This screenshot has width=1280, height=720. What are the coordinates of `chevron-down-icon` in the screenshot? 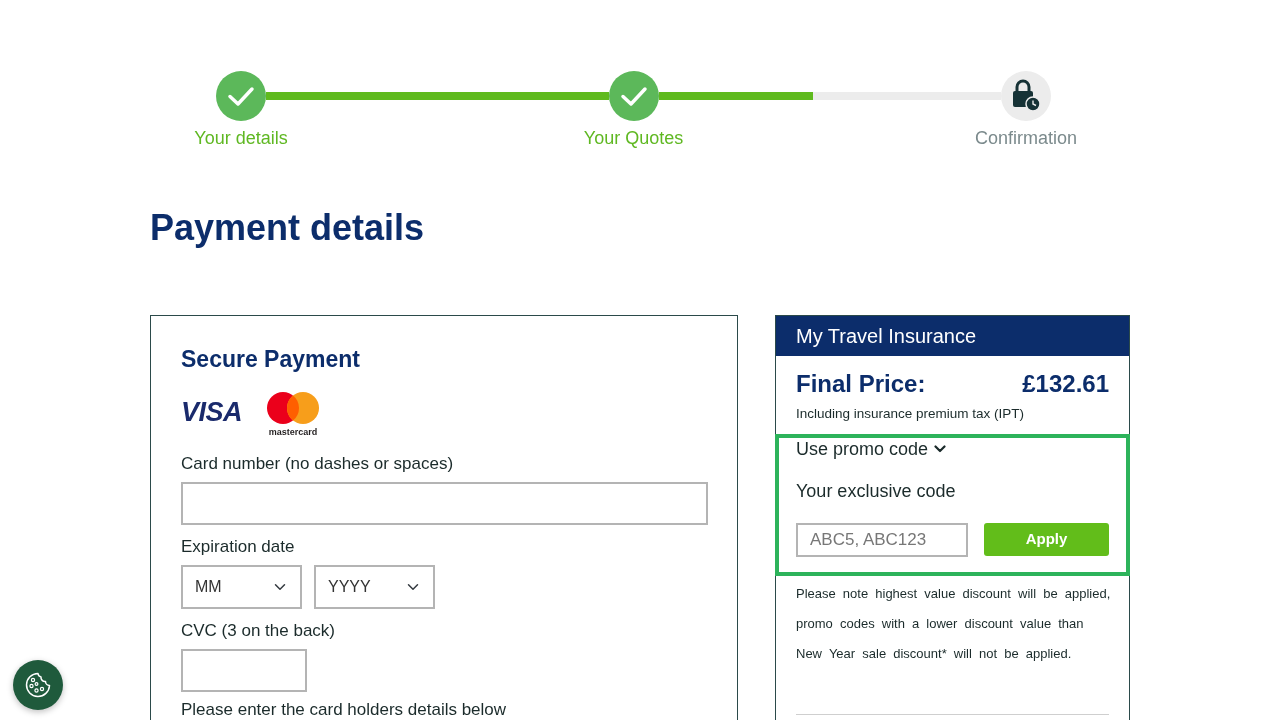 It's located at (940, 449).